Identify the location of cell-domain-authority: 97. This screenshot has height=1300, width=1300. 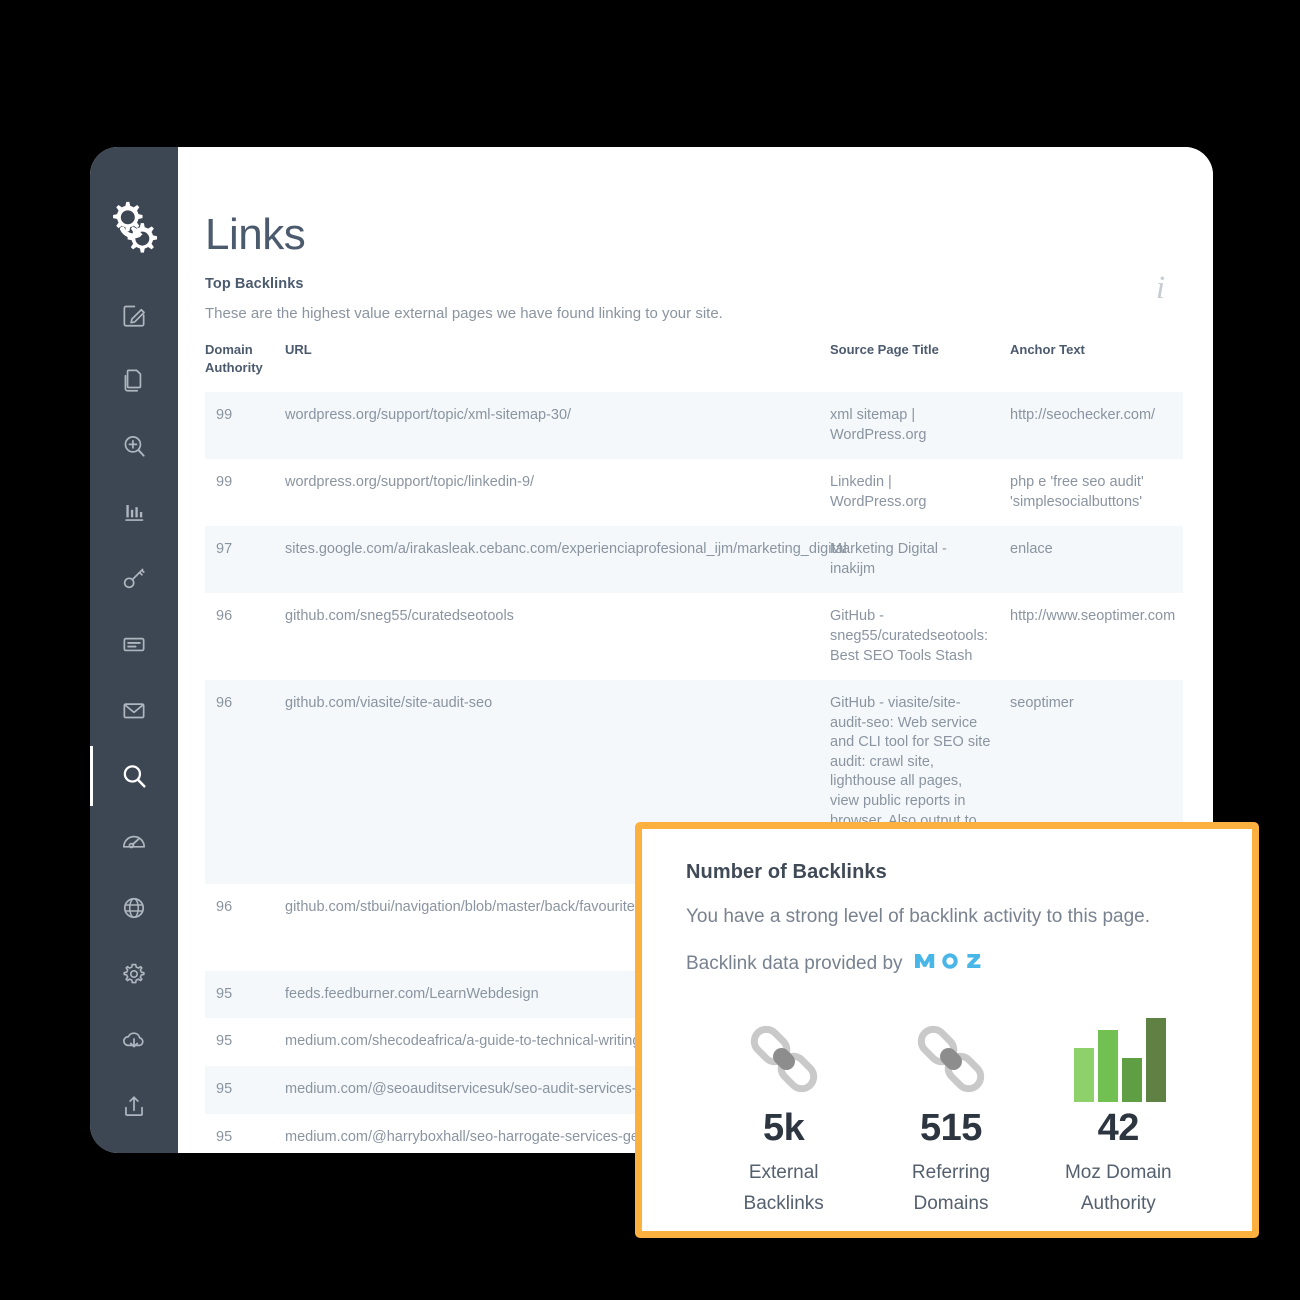
(245, 560).